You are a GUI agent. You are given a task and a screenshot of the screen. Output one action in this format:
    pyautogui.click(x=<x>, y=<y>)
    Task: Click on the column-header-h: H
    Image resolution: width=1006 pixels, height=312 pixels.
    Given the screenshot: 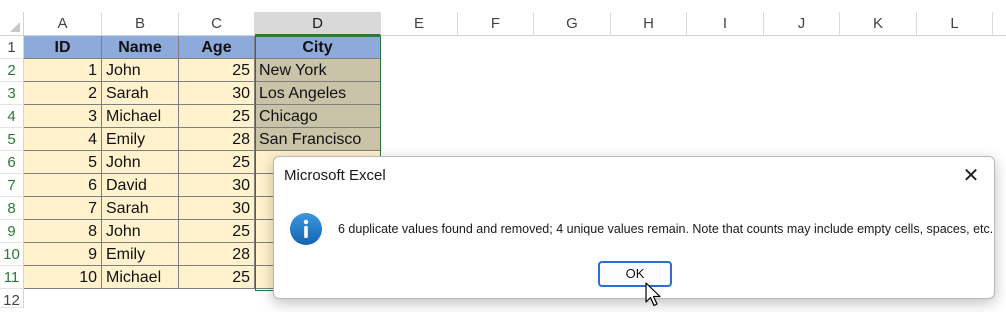 What is the action you would take?
    pyautogui.click(x=649, y=24)
    